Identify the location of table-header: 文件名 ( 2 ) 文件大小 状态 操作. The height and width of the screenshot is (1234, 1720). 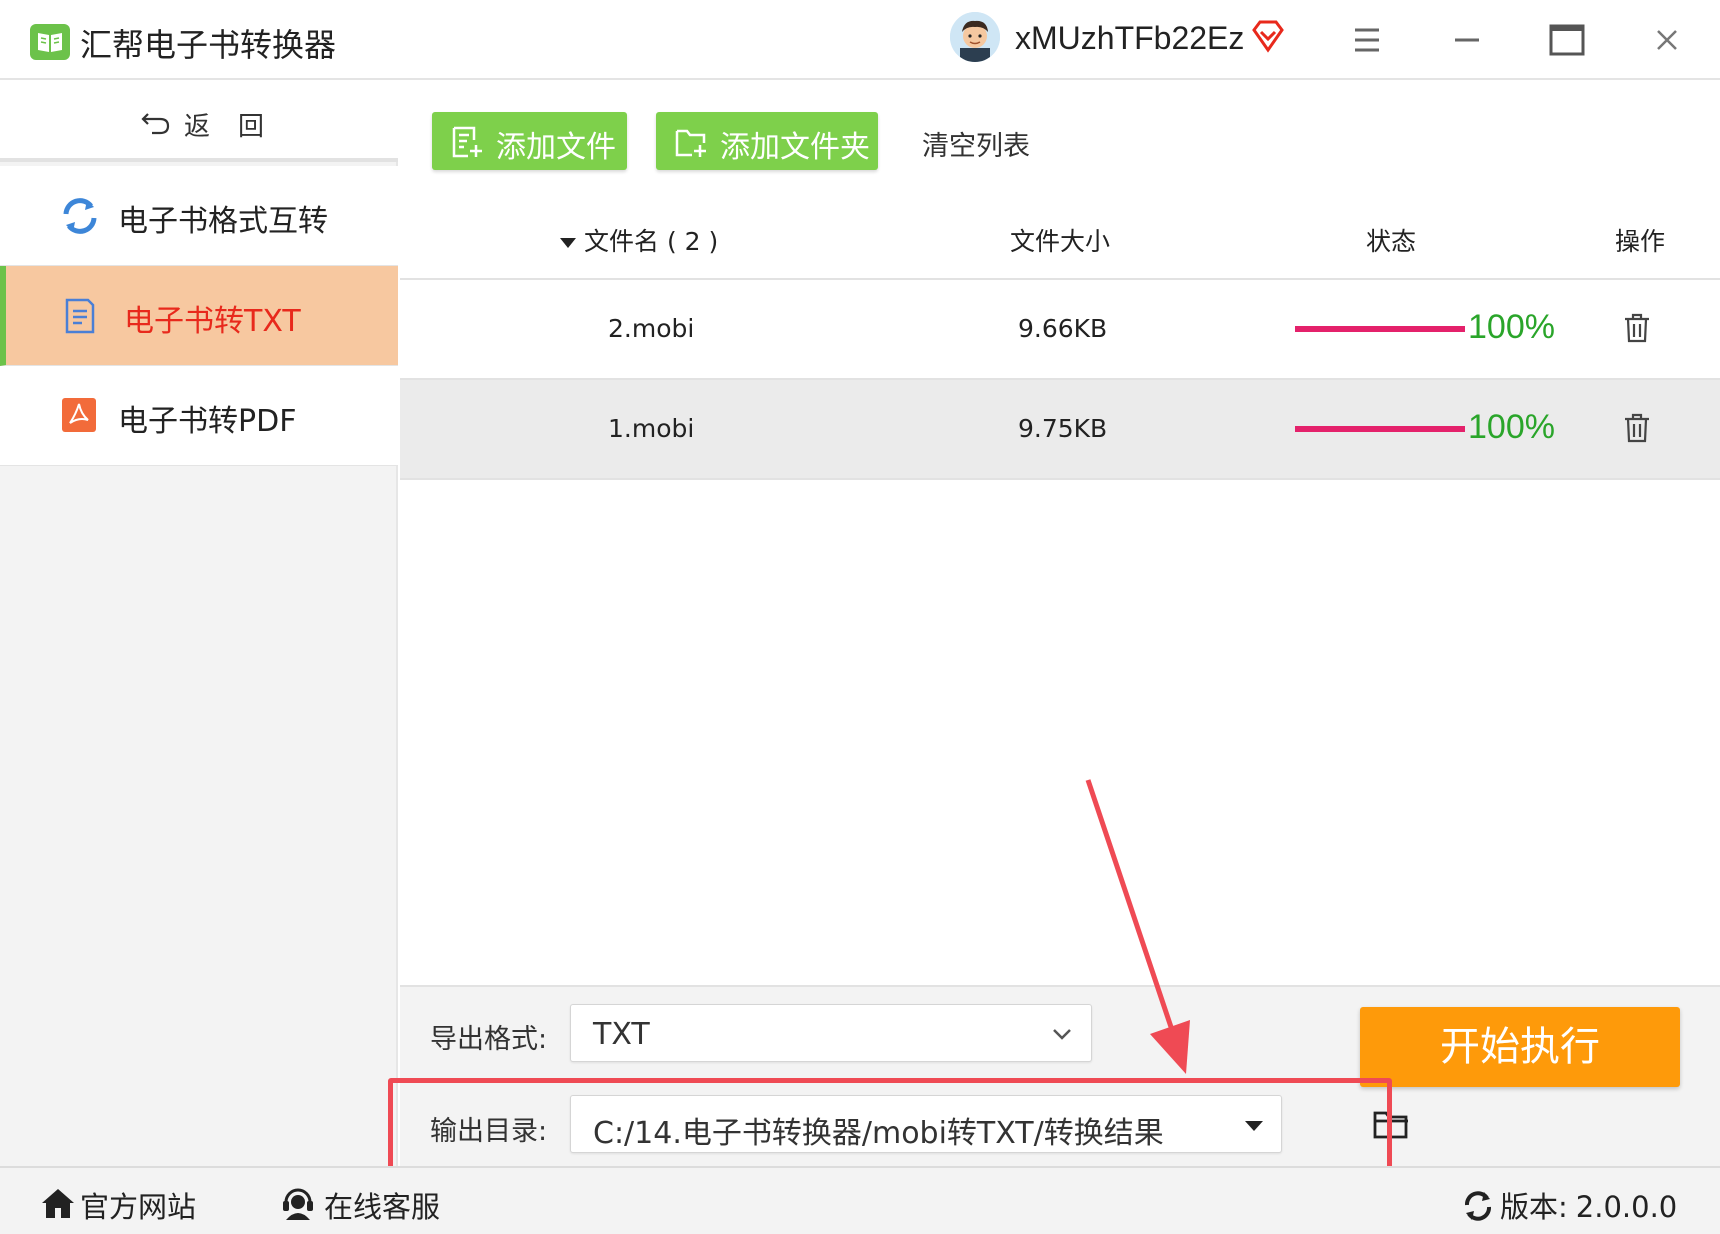
(1060, 236).